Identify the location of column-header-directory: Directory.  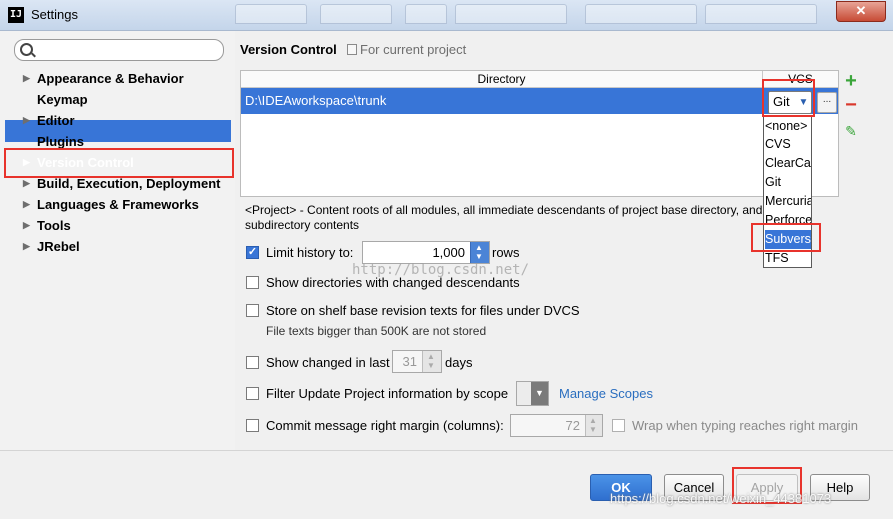
(502, 79).